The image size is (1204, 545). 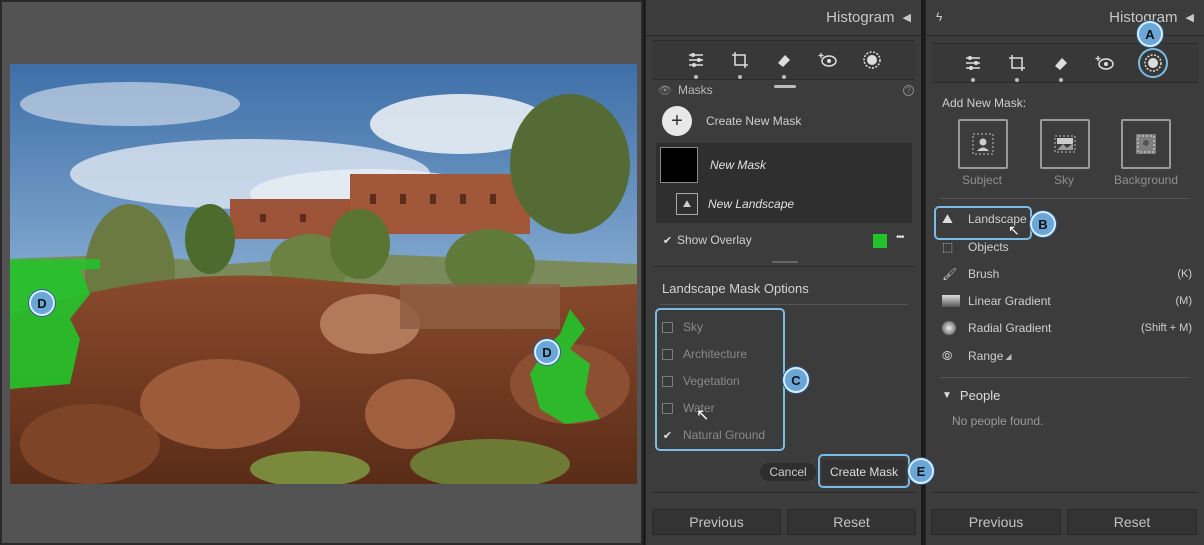 I want to click on range-item: ⦾ Range ◢, so click(x=977, y=356).